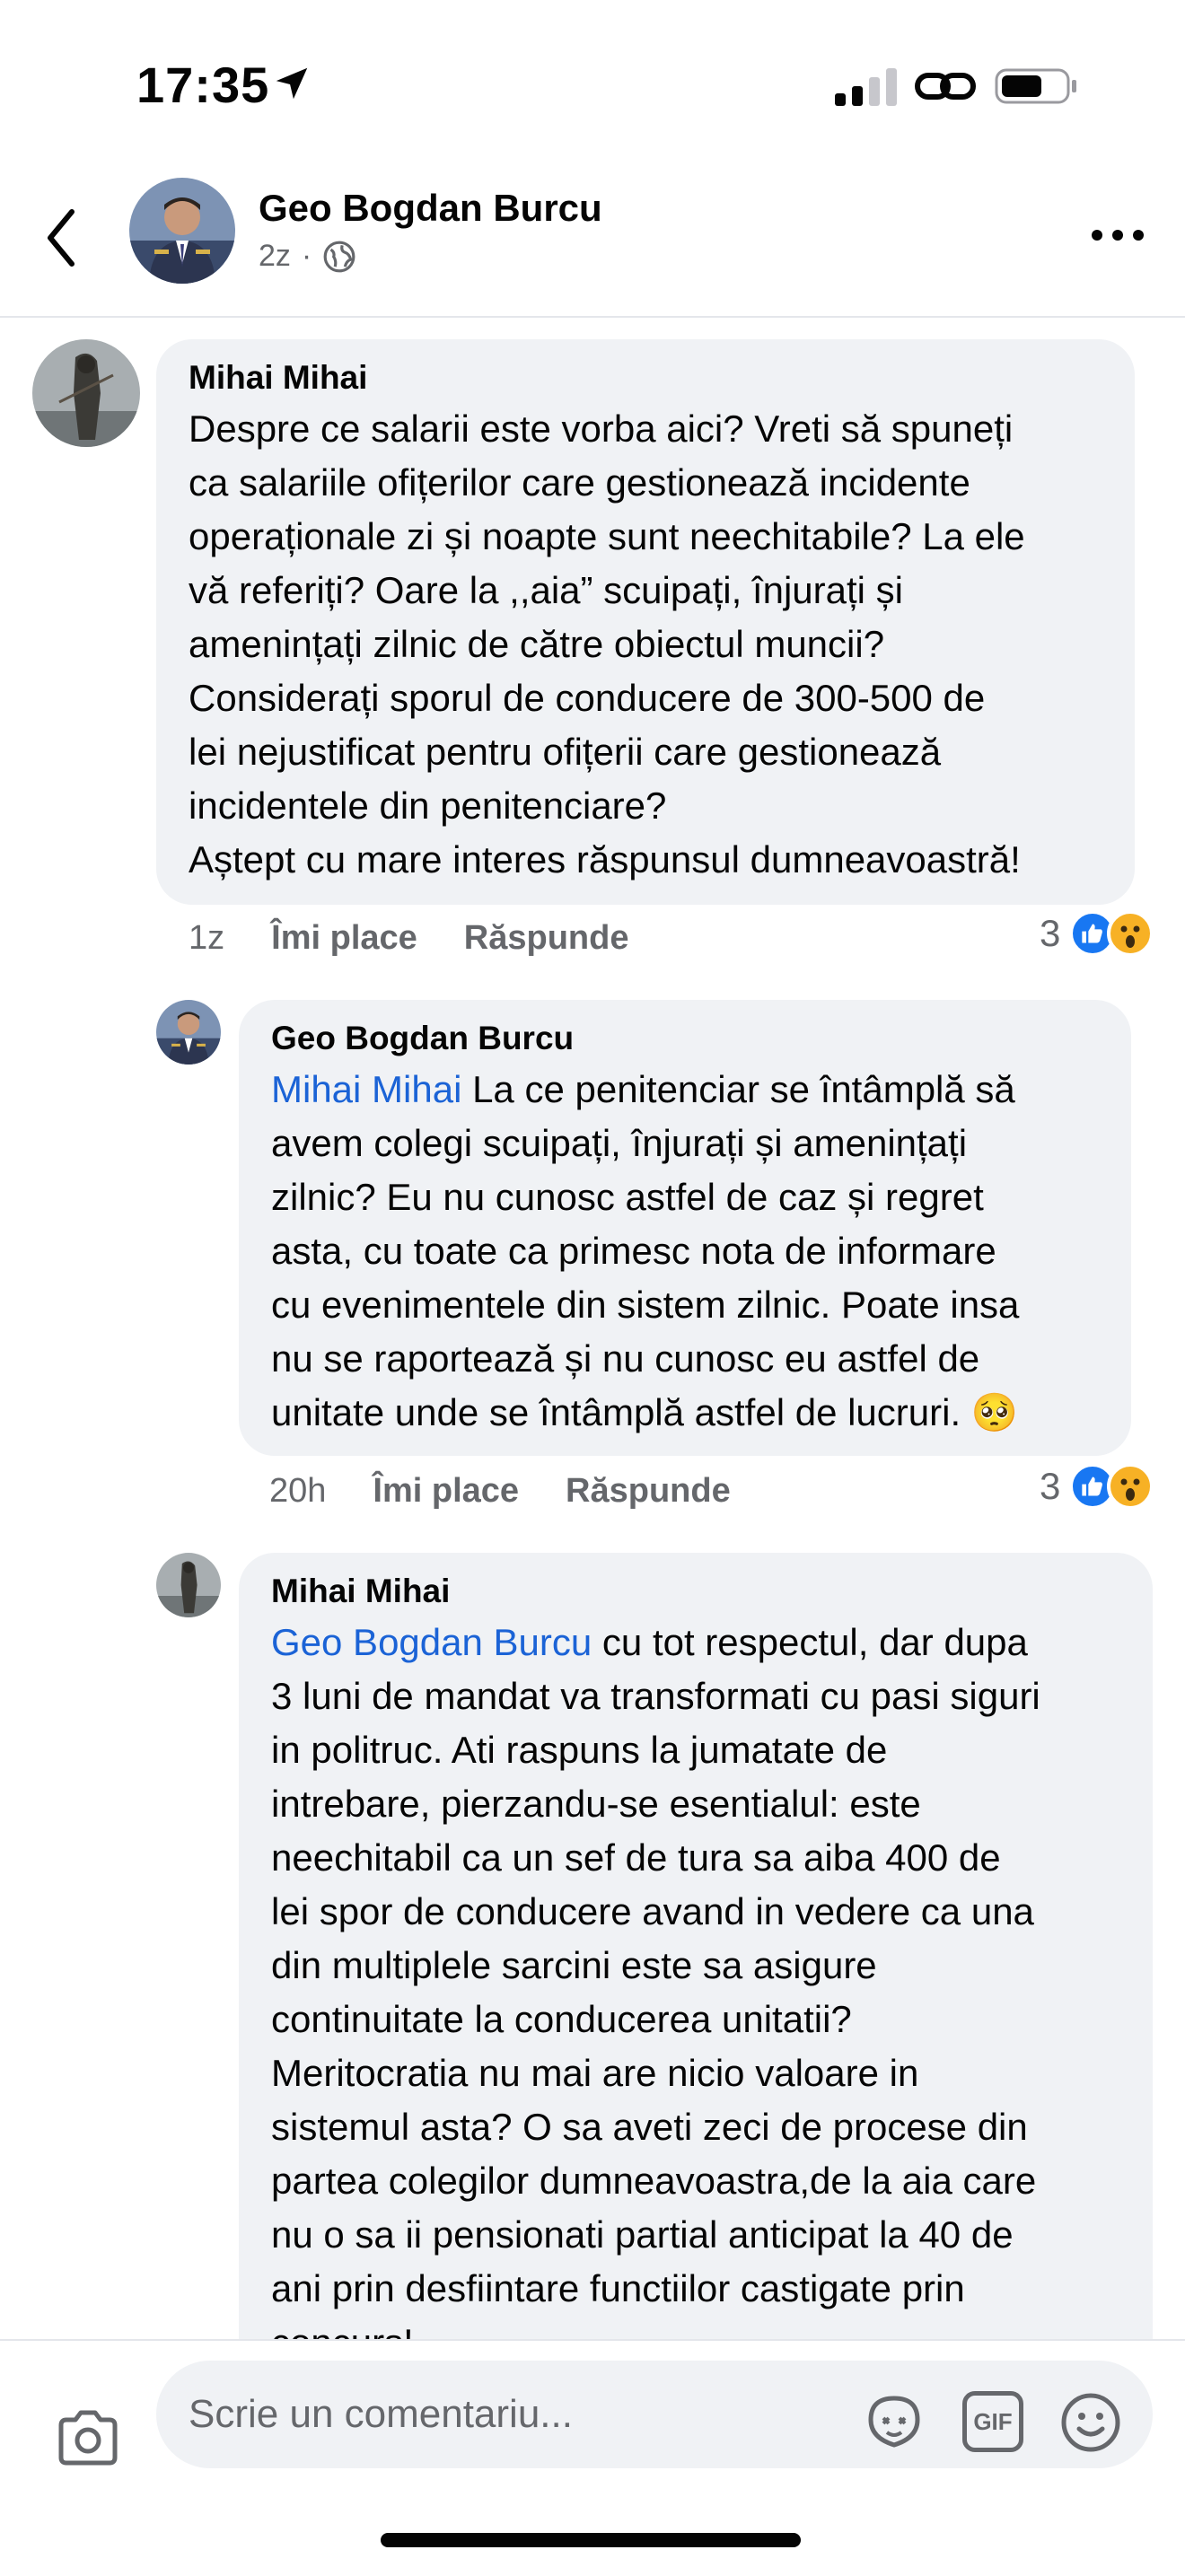  What do you see at coordinates (207, 938) in the screenshot?
I see `comment-time: 1z` at bounding box center [207, 938].